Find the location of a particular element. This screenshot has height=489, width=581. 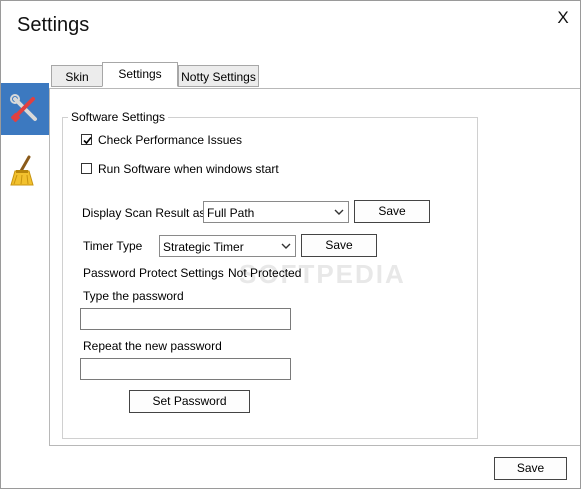

type-password-label: Type the password is located at coordinates (133, 296).